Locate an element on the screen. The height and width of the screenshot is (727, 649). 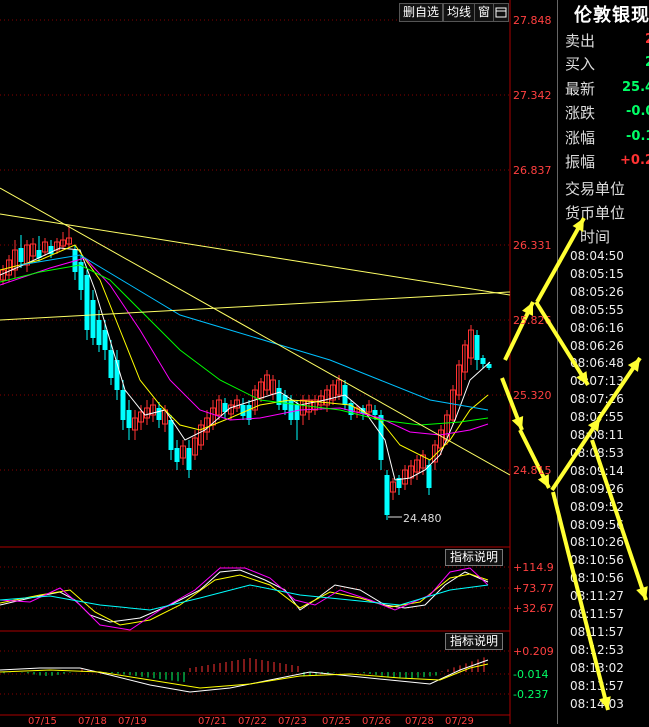
price-label: 26.837 is located at coordinates (532, 170).